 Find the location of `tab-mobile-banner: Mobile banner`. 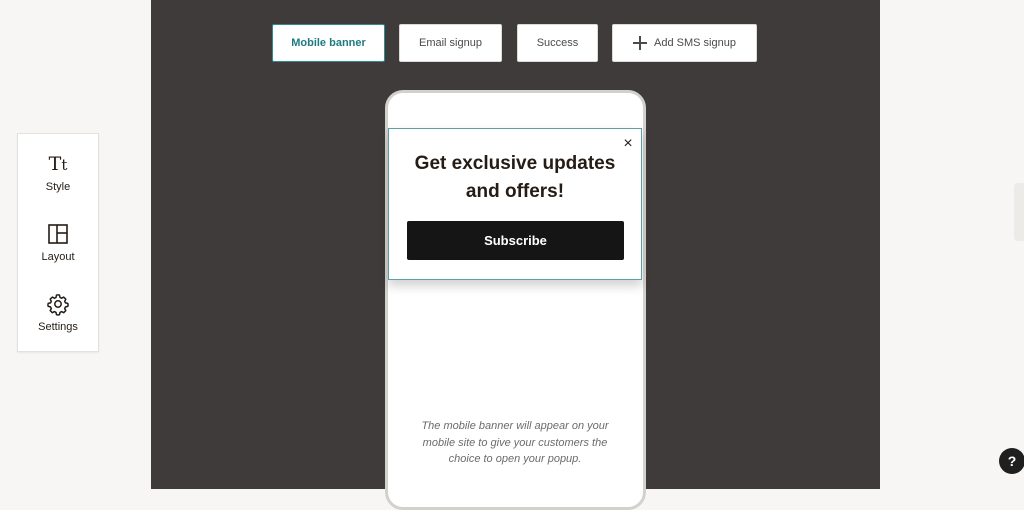

tab-mobile-banner: Mobile banner is located at coordinates (328, 43).